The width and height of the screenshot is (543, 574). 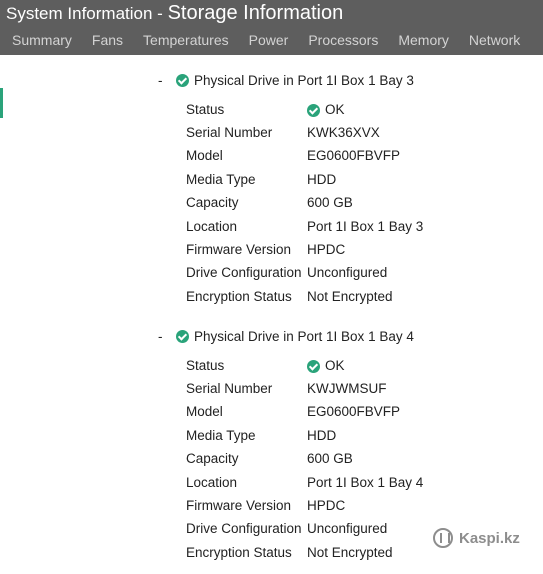 I want to click on kaspi-logo-icon, so click(x=443, y=538).